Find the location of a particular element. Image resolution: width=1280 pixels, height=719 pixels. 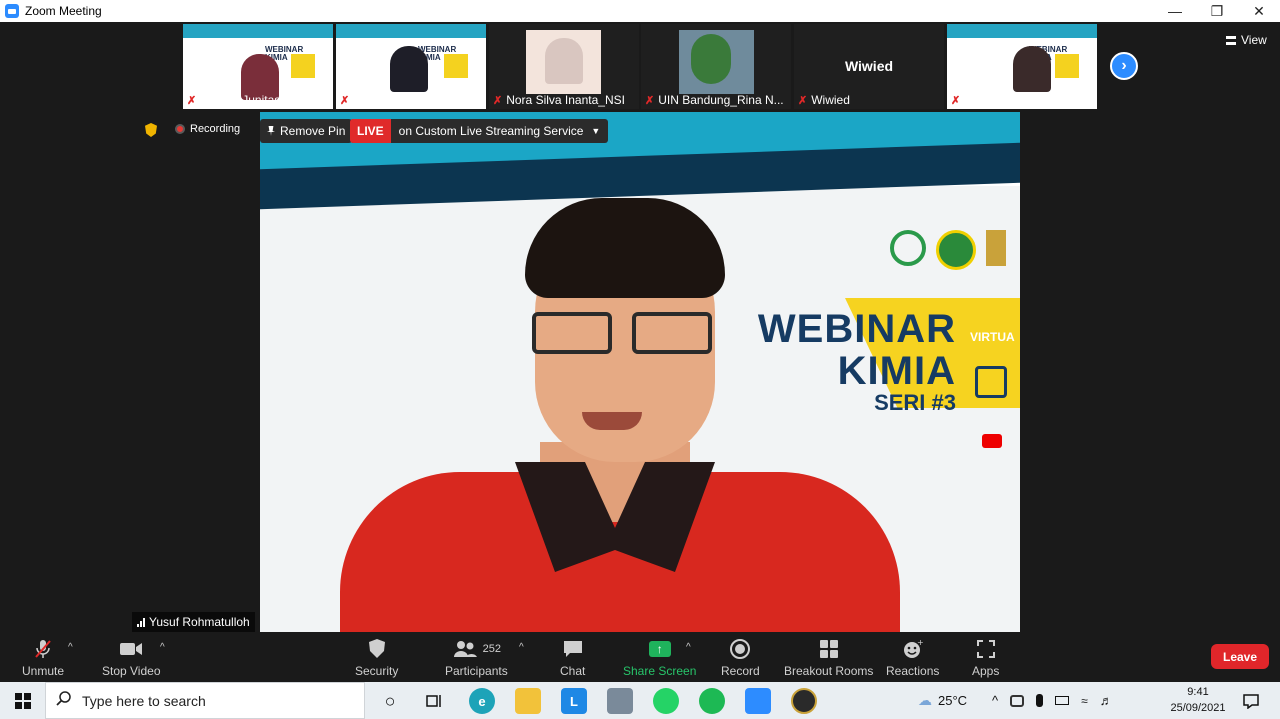

leave-button: Leave is located at coordinates (1240, 656).